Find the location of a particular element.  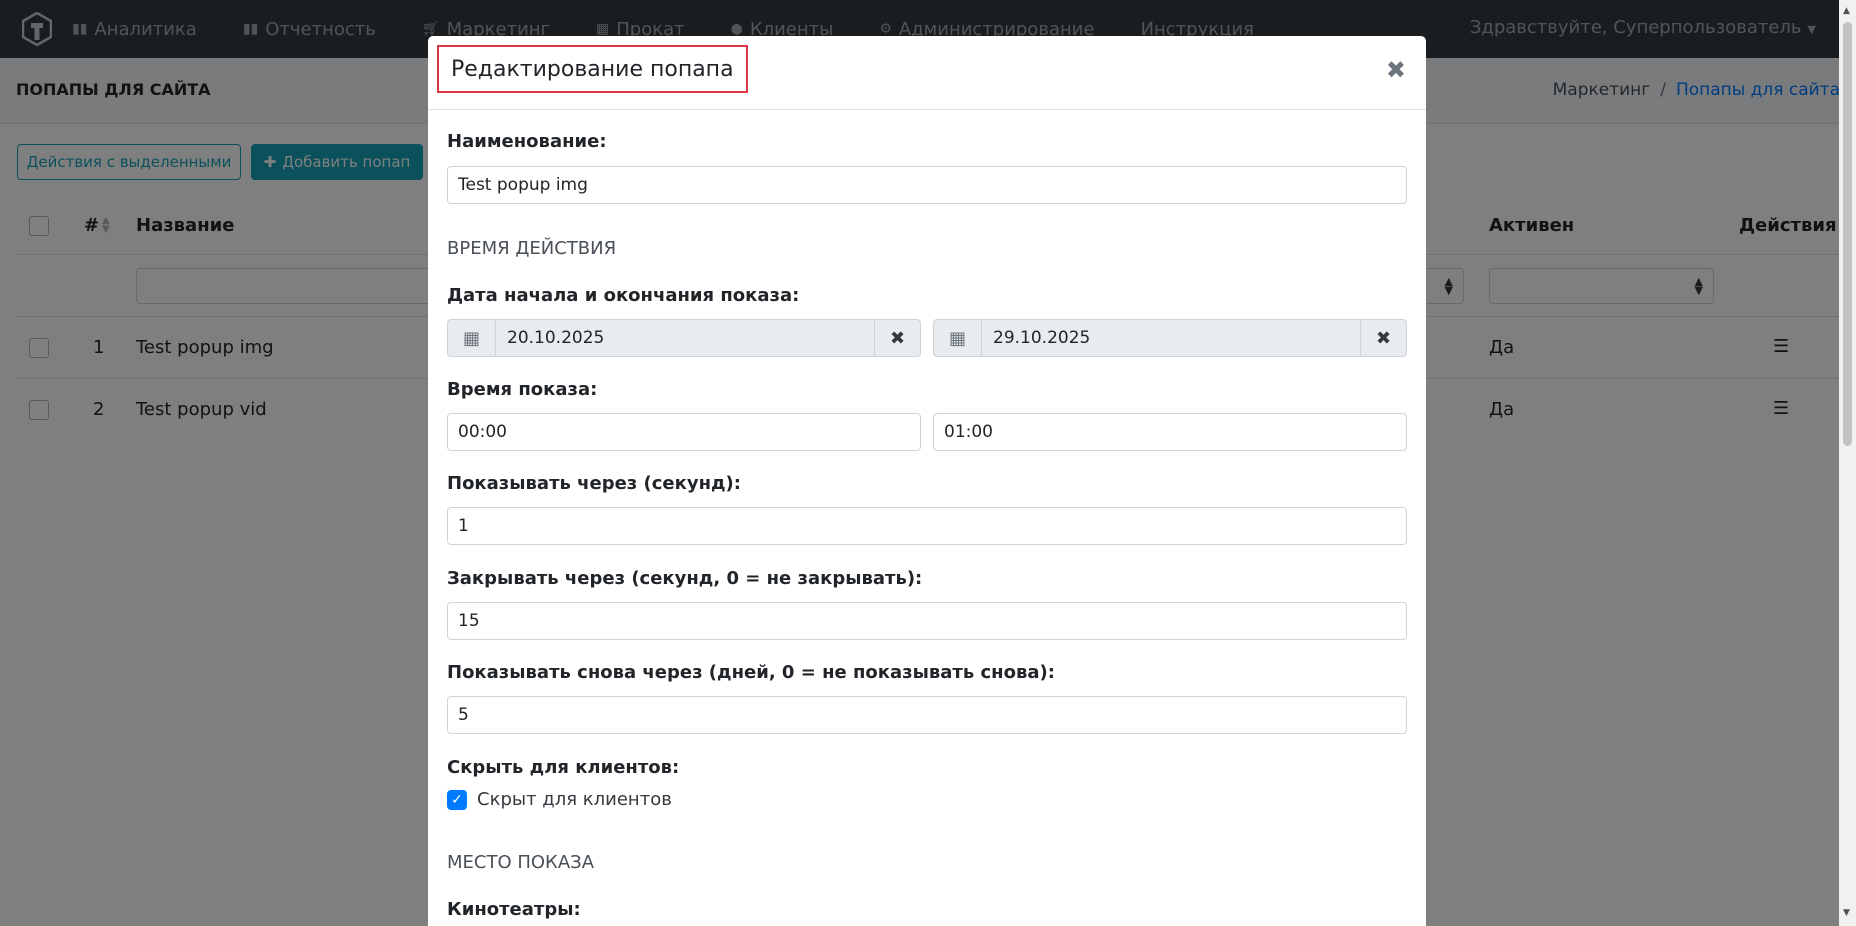

date-end-input: 29.10.2025 is located at coordinates (1171, 338).